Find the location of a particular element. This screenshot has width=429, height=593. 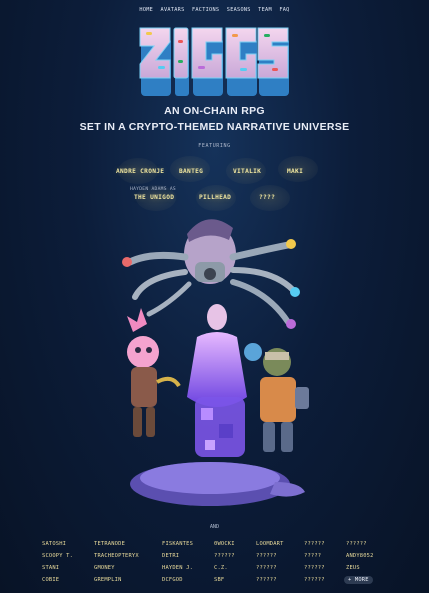

nav-team: TEAM is located at coordinates (265, 10).